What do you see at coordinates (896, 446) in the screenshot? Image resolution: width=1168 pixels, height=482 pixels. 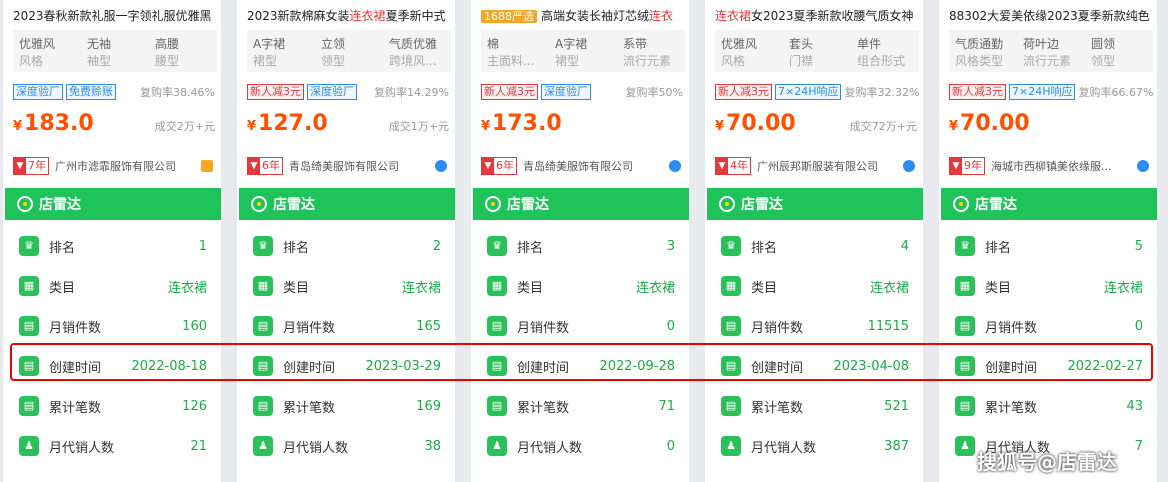 I see `stat-value: 387` at bounding box center [896, 446].